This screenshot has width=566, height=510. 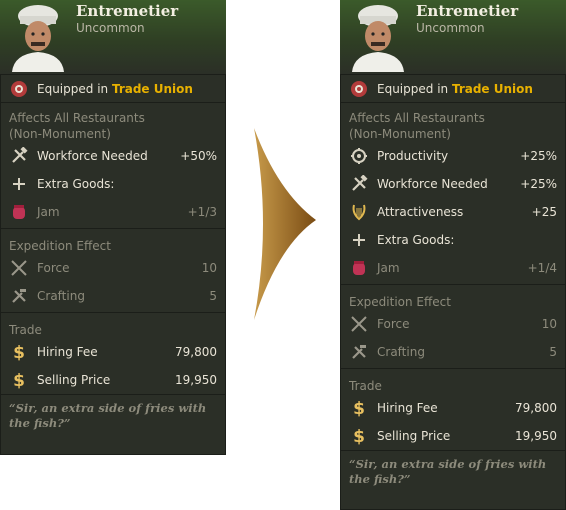 What do you see at coordinates (285, 224) in the screenshot?
I see `transition-arrow-icon` at bounding box center [285, 224].